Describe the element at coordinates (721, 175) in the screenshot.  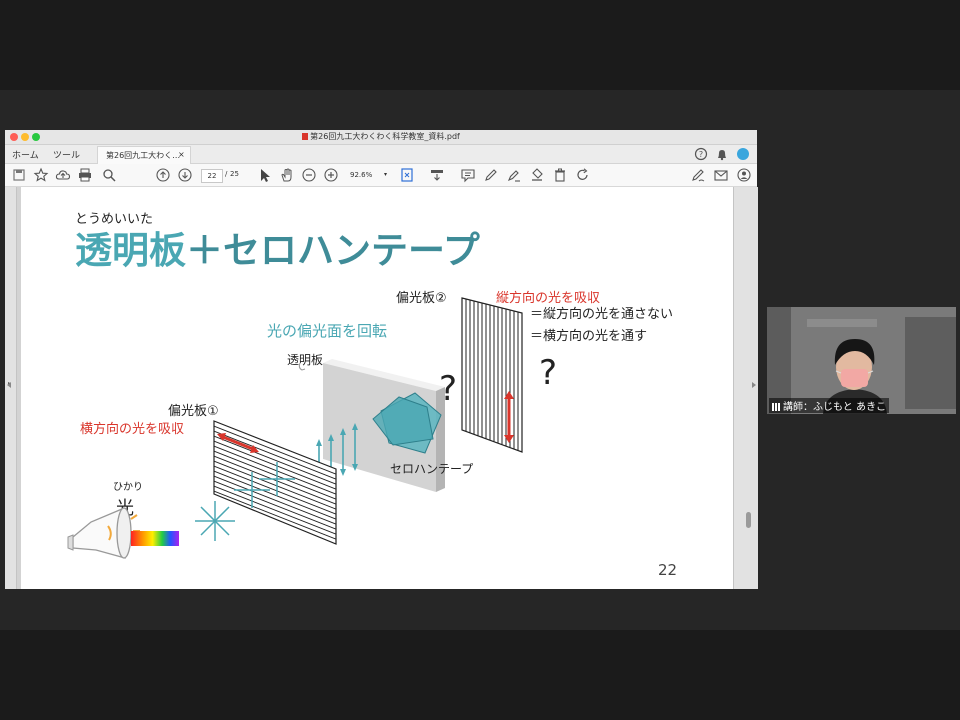
I see `mail-icon` at that location.